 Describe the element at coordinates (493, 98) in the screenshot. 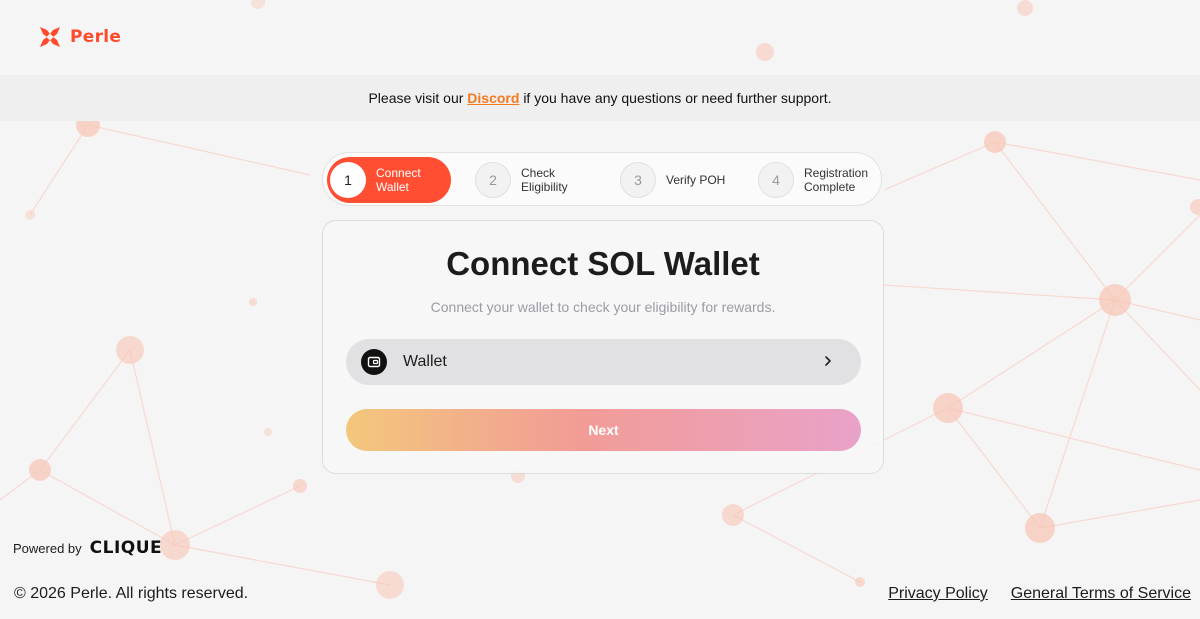

I see `discord-link: Discord` at that location.